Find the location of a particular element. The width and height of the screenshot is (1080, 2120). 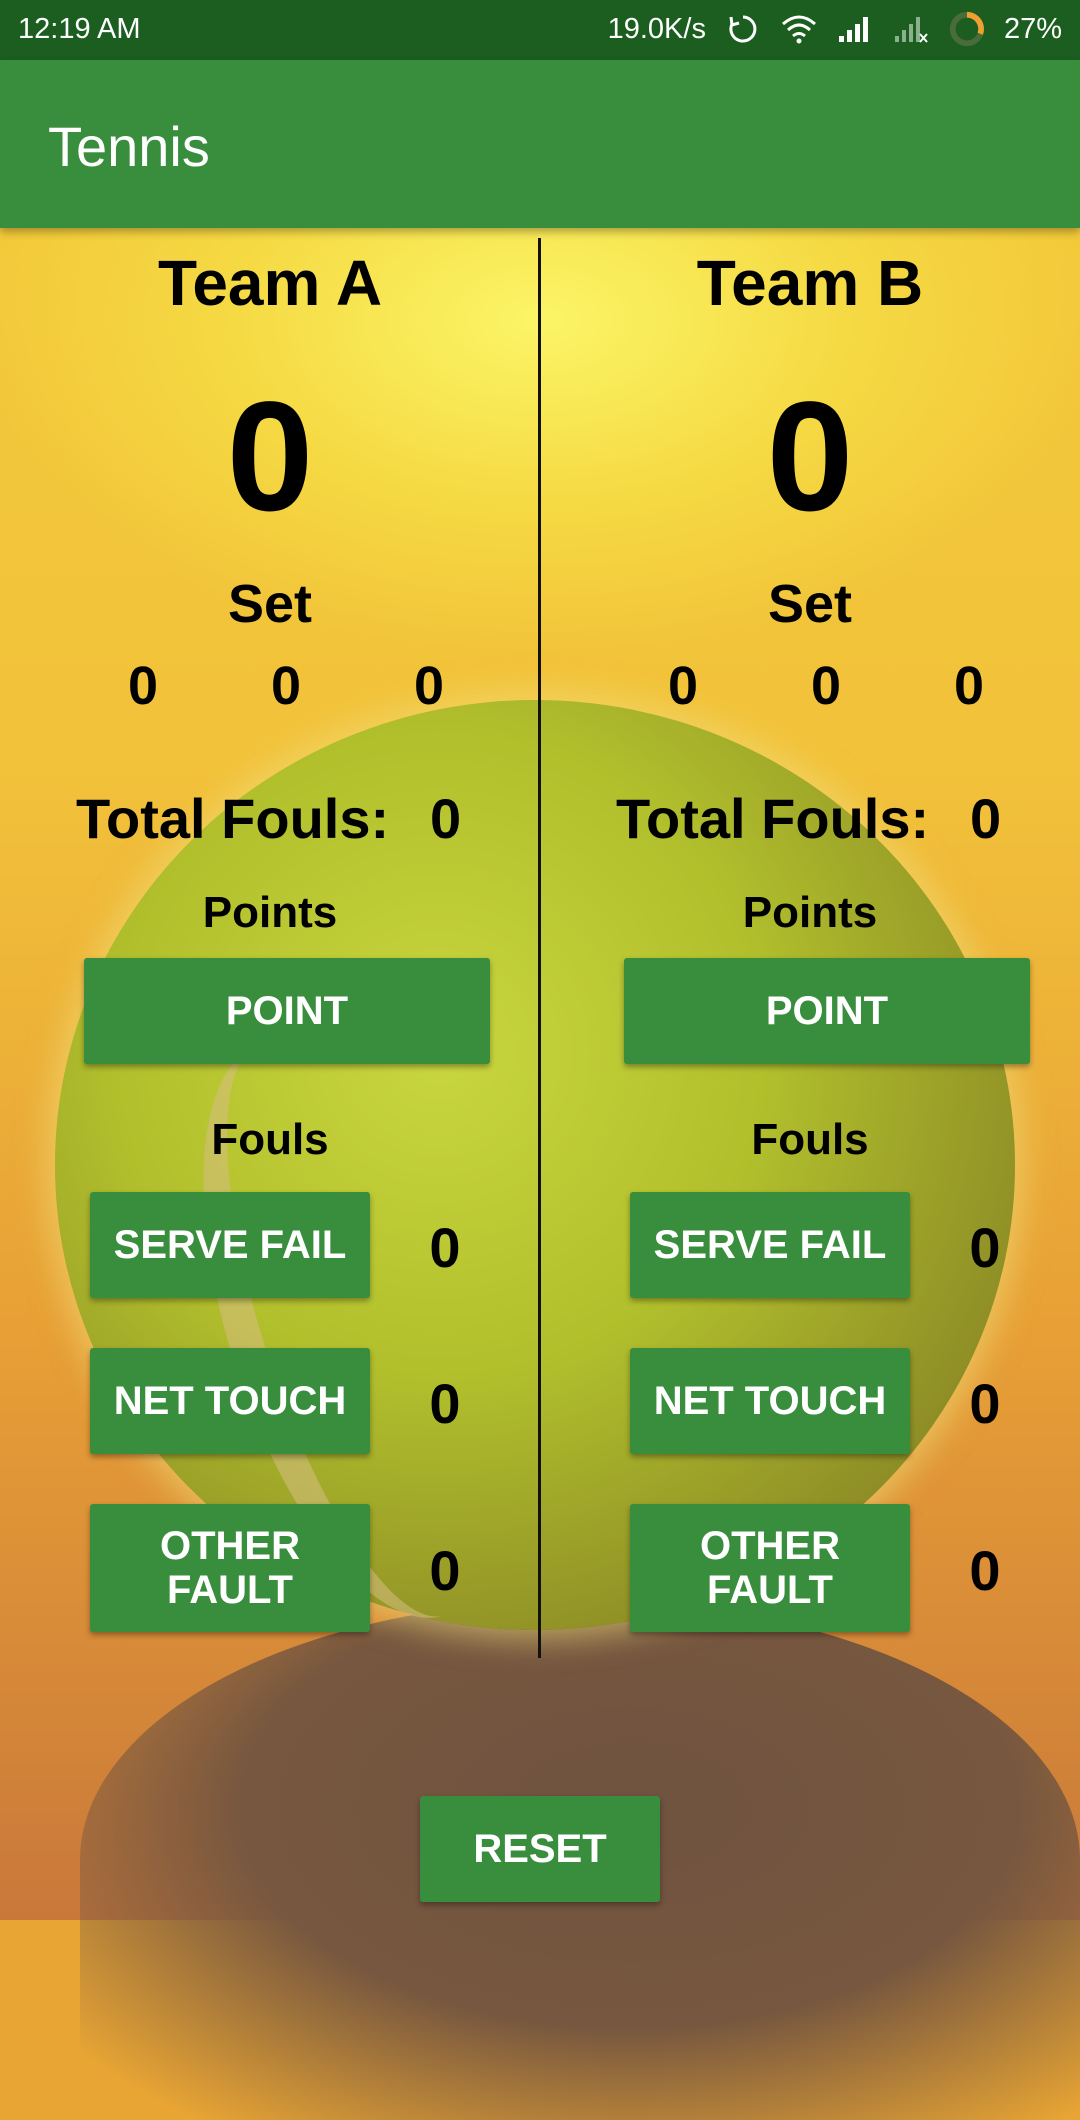

team-b-other-fault-count: 0 is located at coordinates (985, 1570).